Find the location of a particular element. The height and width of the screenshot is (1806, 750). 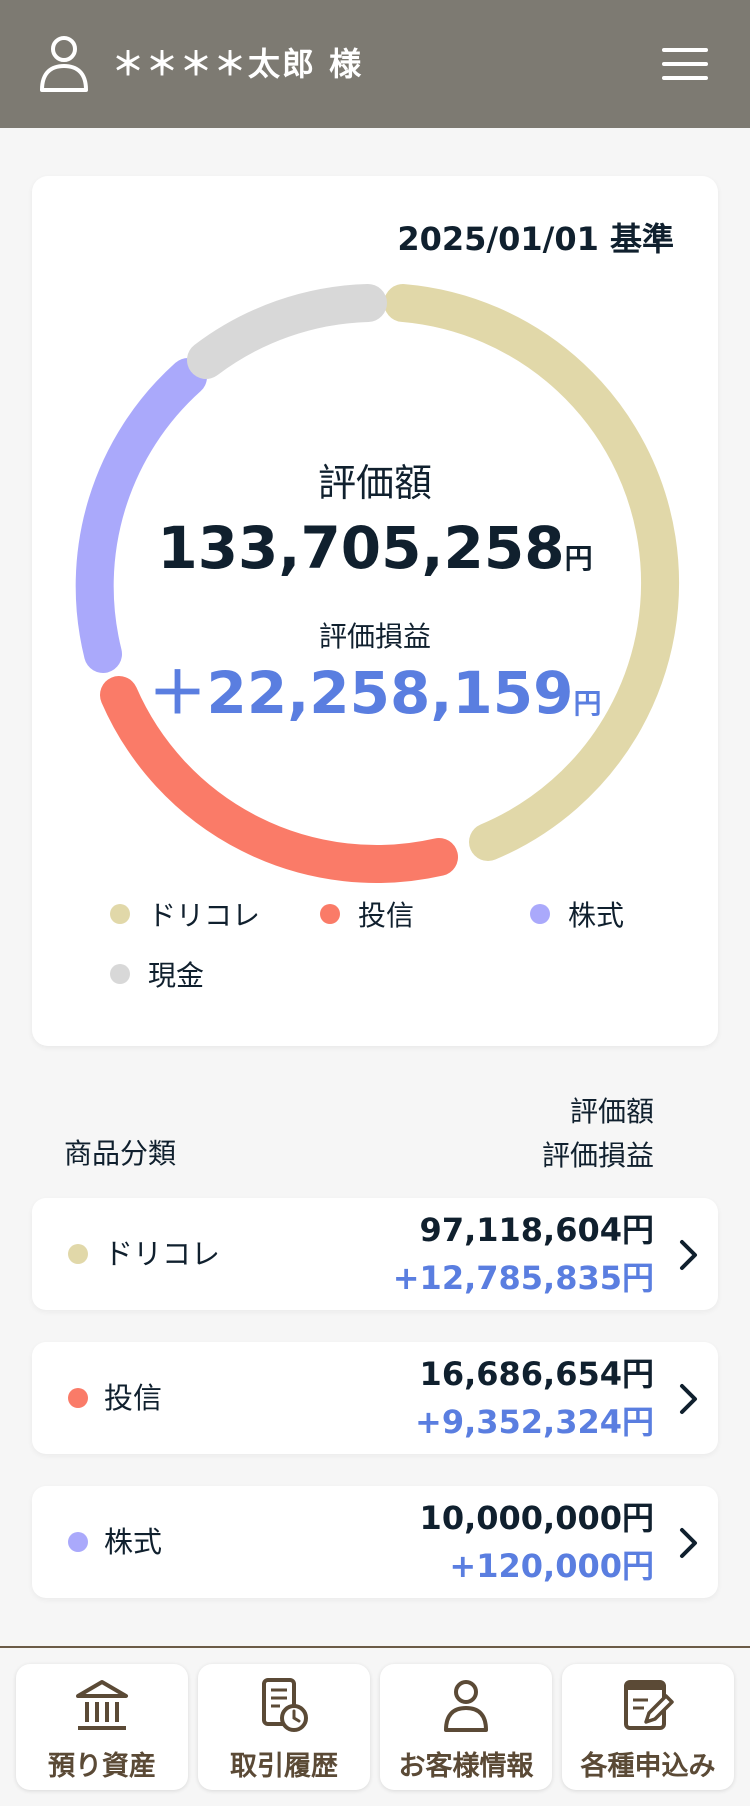

legend-label: 現金 is located at coordinates (176, 975).